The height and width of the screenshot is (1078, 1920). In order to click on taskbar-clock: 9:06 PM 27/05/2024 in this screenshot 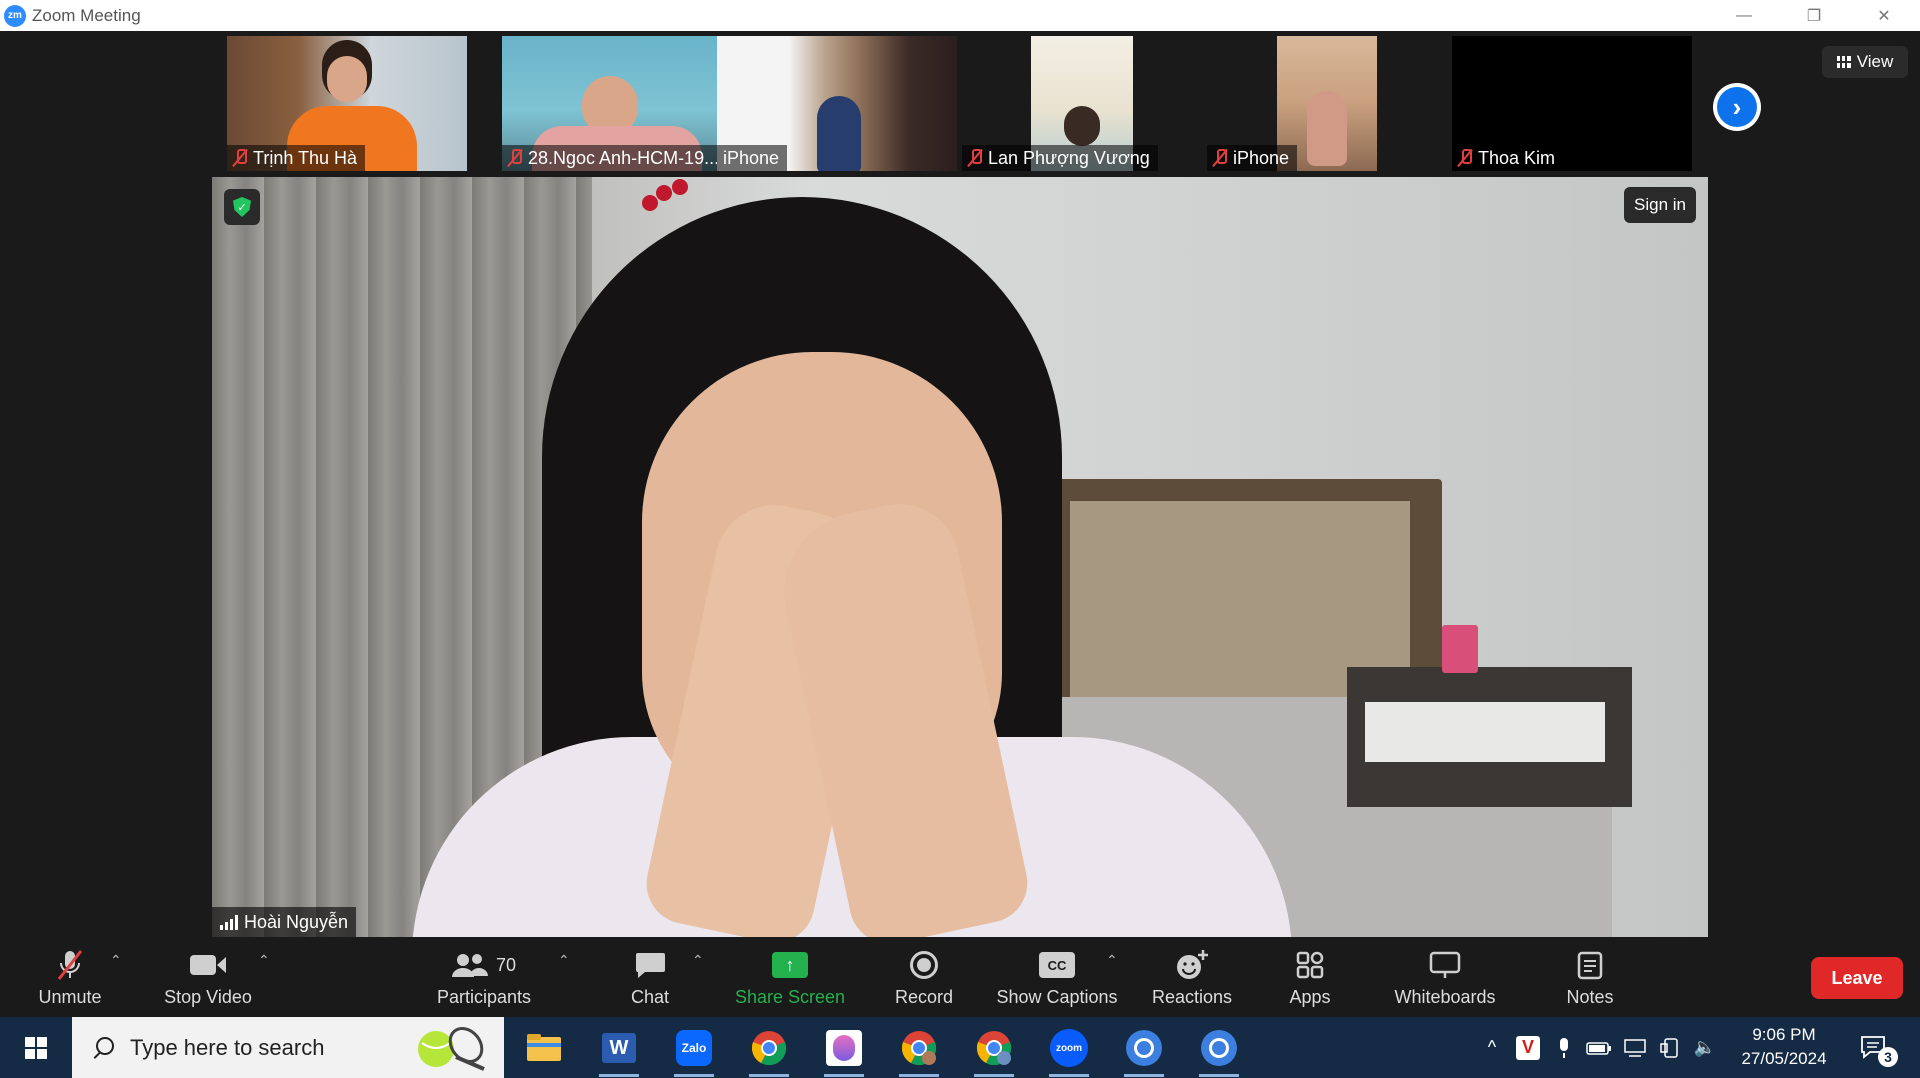, I will do `click(1784, 1047)`.